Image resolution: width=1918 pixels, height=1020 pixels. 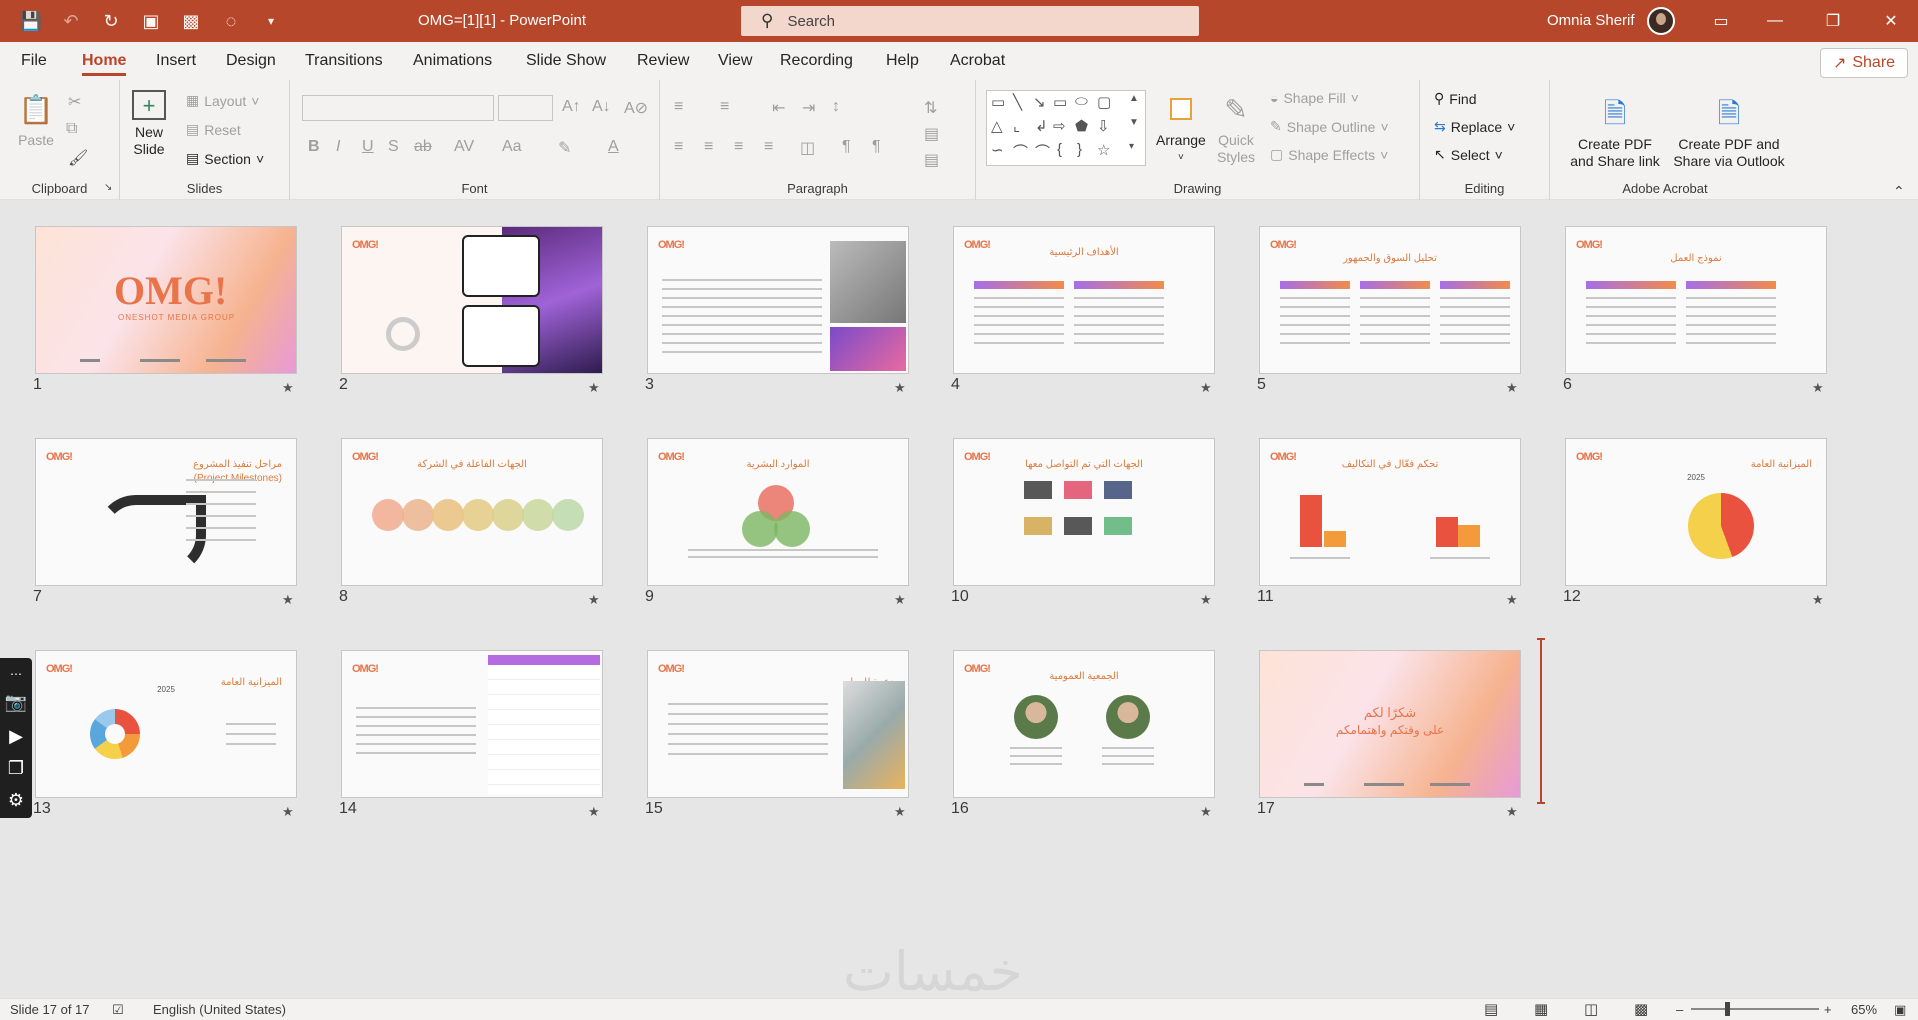 What do you see at coordinates (571, 107) in the screenshot?
I see `grow-font-icon: A↑` at bounding box center [571, 107].